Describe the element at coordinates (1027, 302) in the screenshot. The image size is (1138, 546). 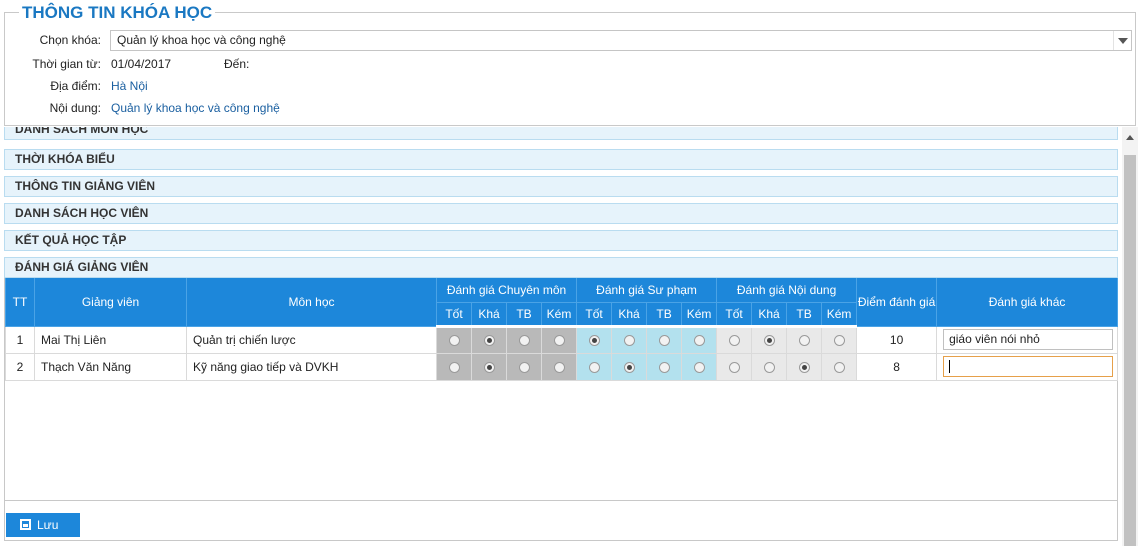
I see `header-other: Đánh giá khác` at that location.